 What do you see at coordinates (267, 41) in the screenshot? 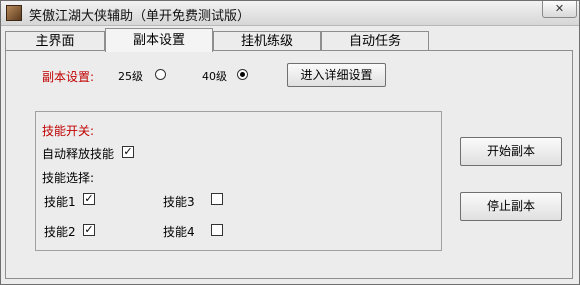
I see `tab-auto-leveling: 挂机练级` at bounding box center [267, 41].